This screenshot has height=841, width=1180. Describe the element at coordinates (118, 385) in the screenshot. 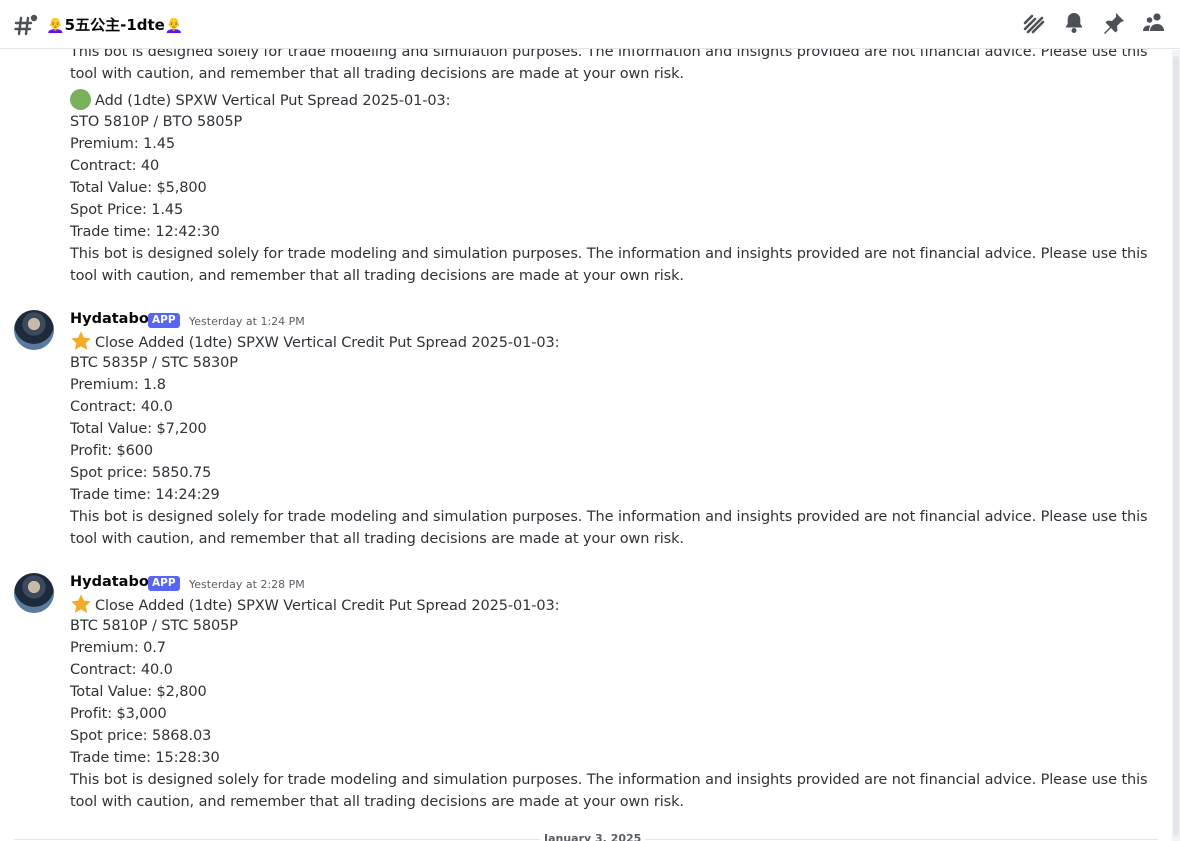

I see `message-line: Premium: 1.8` at that location.